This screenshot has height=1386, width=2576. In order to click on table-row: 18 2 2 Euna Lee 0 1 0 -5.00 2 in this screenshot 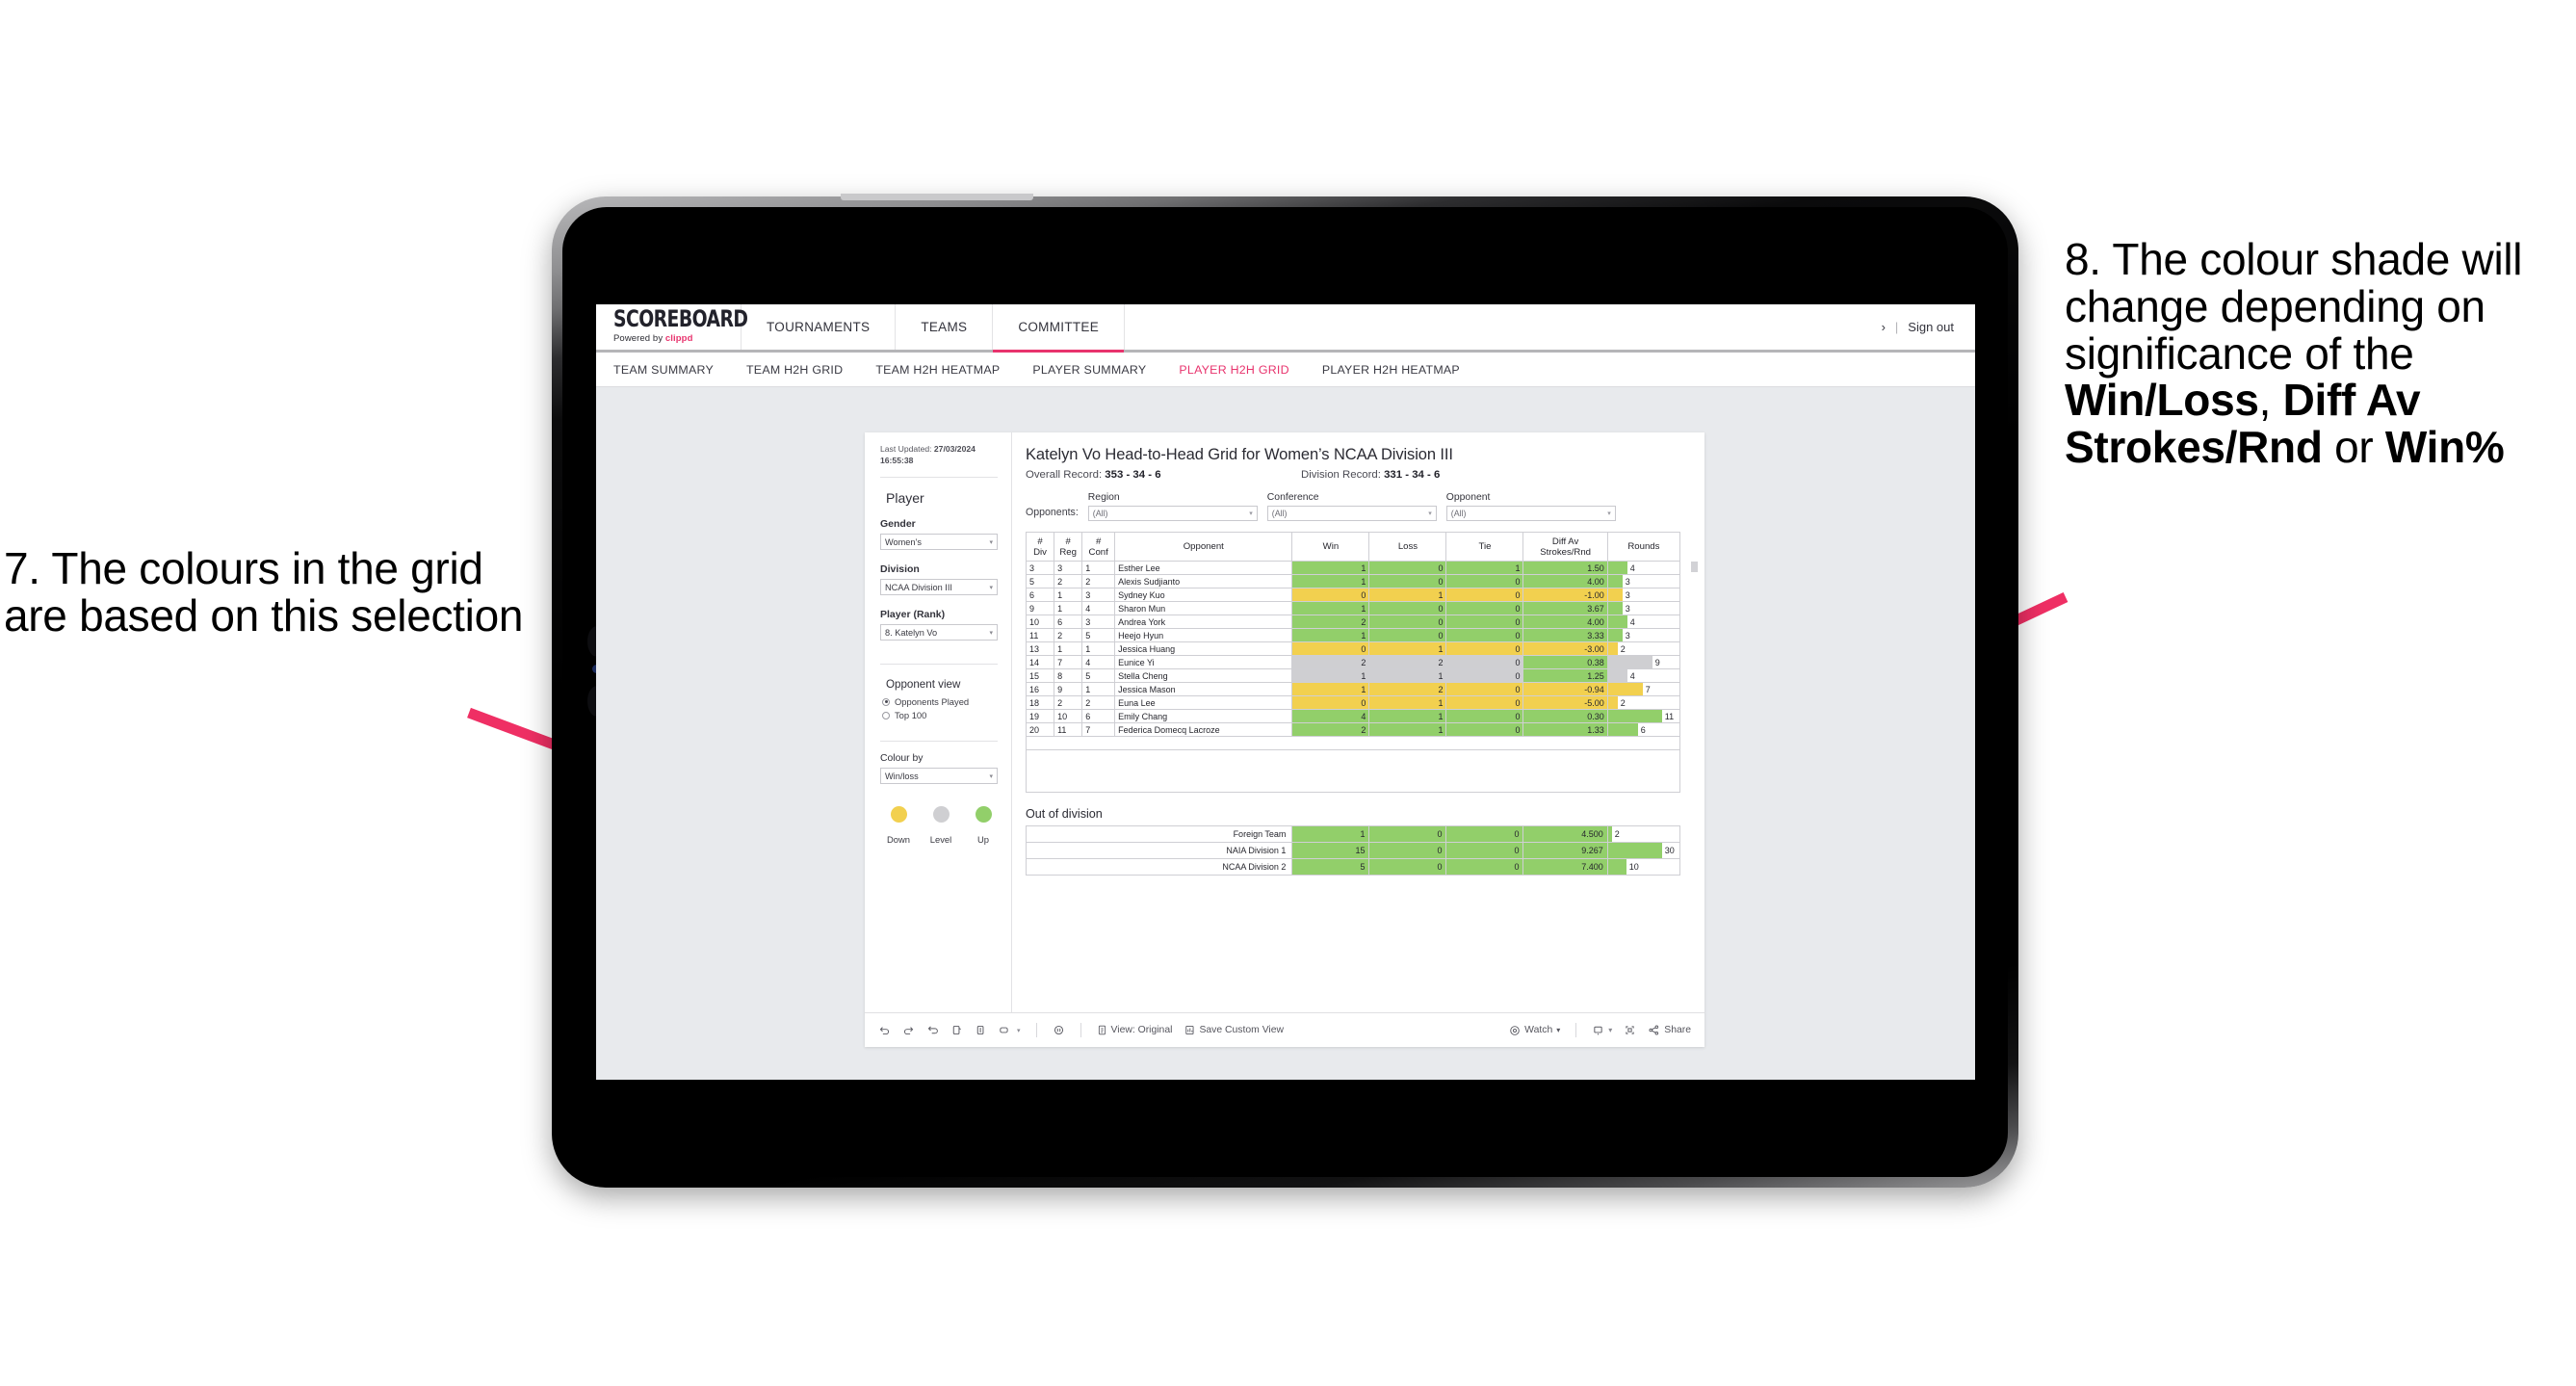, I will do `click(1353, 702)`.